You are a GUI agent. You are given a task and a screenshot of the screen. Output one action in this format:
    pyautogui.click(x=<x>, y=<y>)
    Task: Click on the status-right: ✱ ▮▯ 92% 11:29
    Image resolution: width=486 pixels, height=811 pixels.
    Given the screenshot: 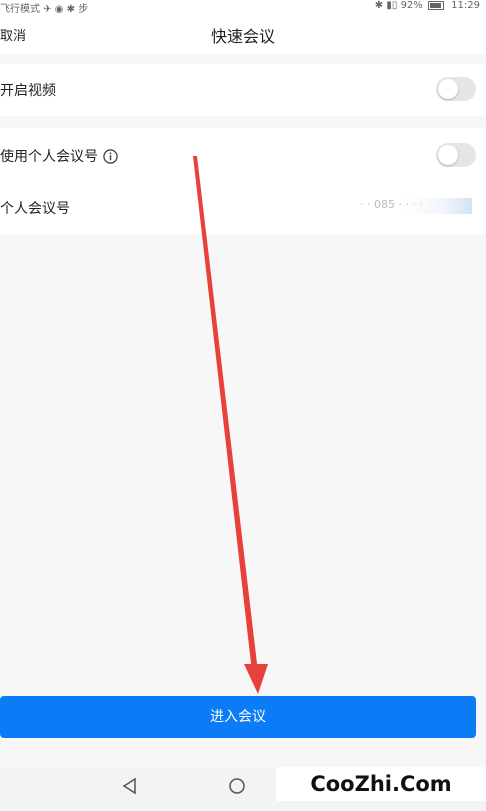 What is the action you would take?
    pyautogui.click(x=427, y=5)
    